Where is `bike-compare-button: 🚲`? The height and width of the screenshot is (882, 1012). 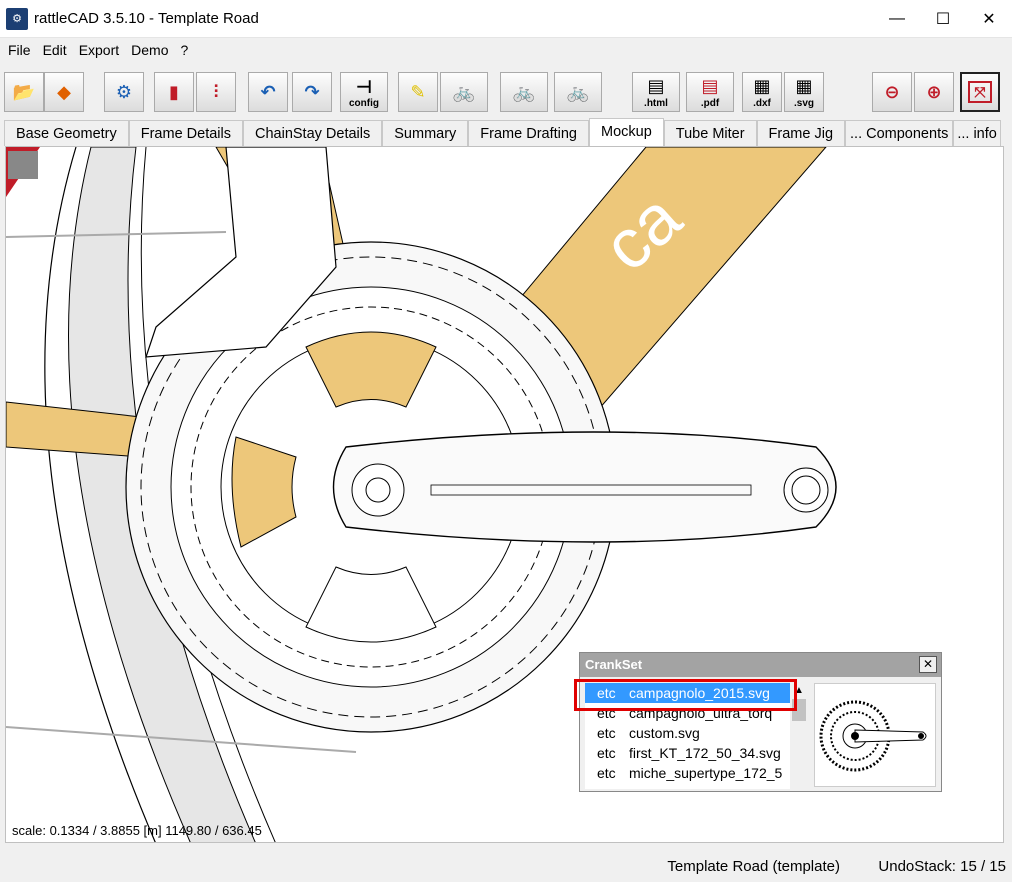 bike-compare-button: 🚲 is located at coordinates (578, 92).